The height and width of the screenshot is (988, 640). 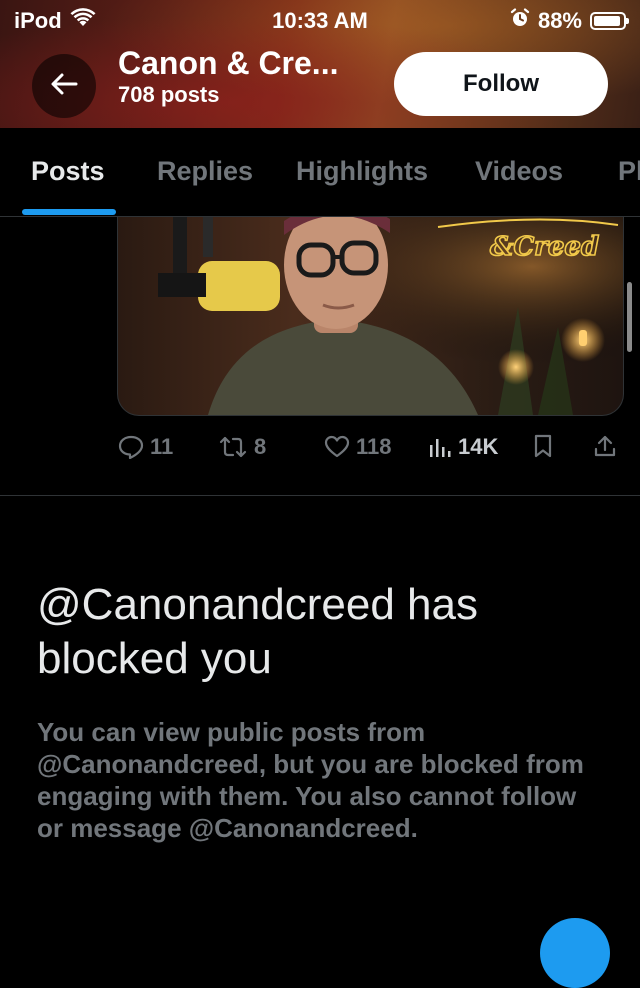 What do you see at coordinates (162, 446) in the screenshot?
I see `reply-count: 11` at bounding box center [162, 446].